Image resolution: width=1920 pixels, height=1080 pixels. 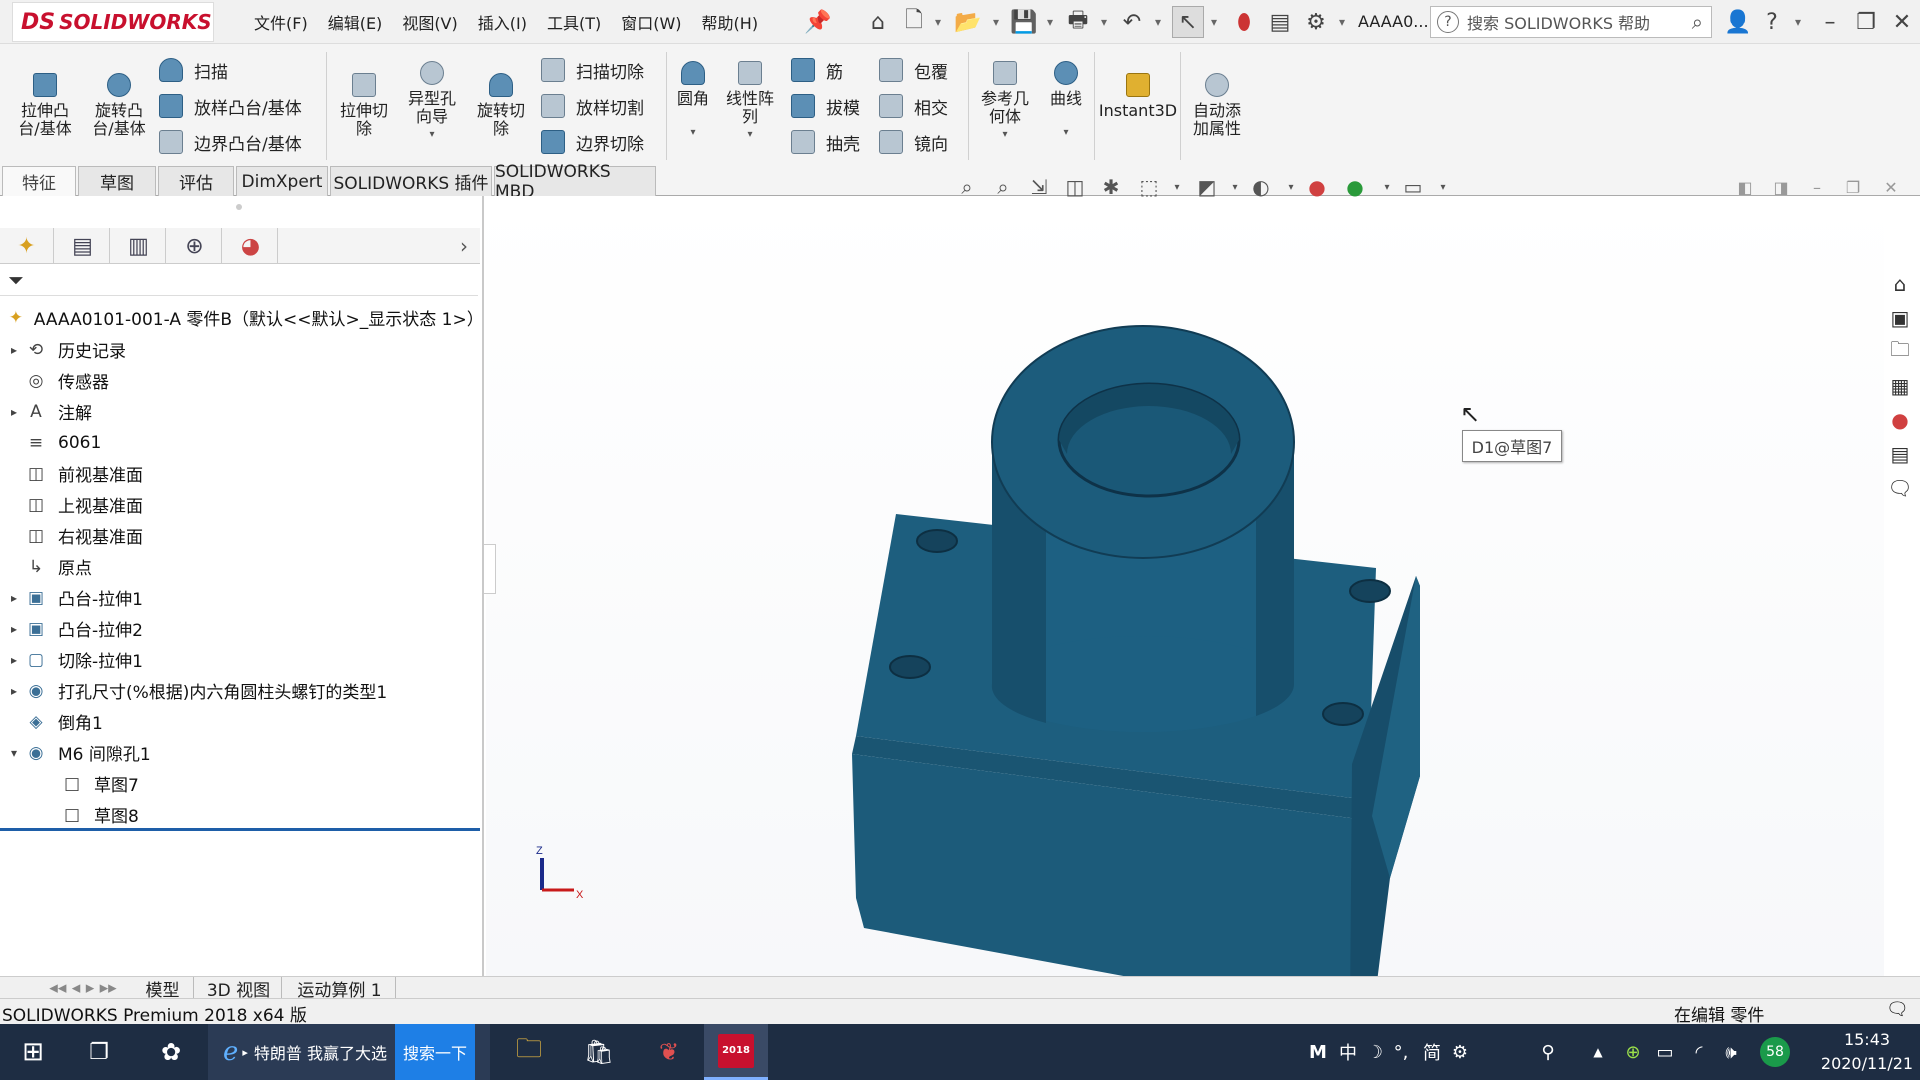 I want to click on dynamic-annotation-icon: ✱, so click(x=1111, y=187).